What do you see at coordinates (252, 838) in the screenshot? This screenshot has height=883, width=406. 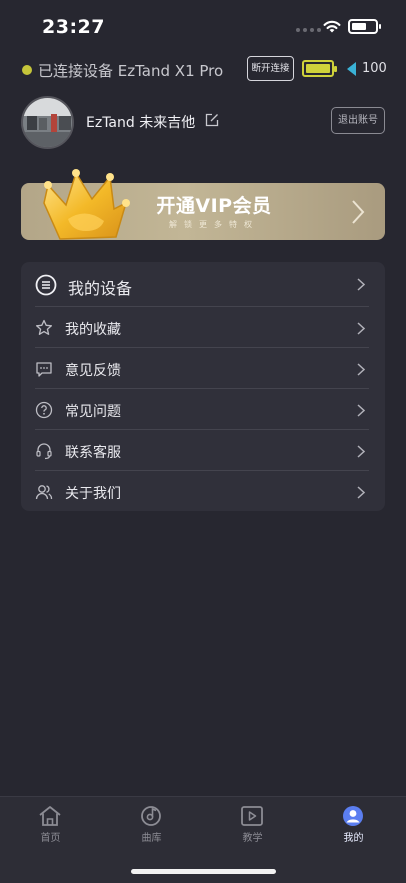 I see `tab-label: 教学` at bounding box center [252, 838].